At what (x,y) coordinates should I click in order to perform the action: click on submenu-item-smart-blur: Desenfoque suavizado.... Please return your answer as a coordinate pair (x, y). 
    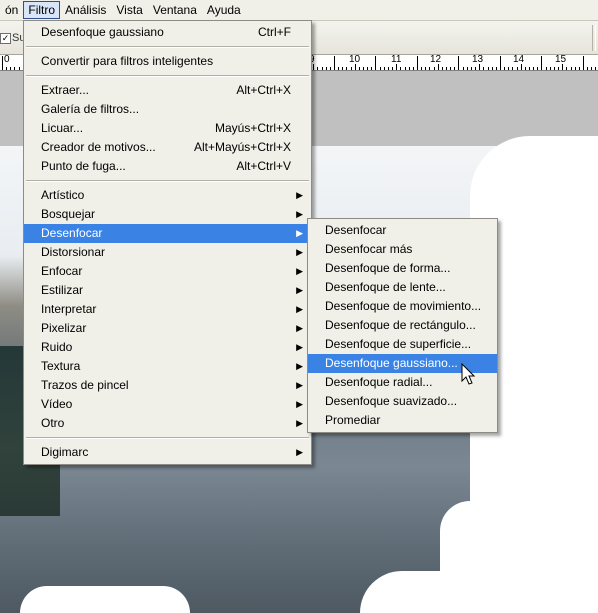
    Looking at the image, I should click on (402, 401).